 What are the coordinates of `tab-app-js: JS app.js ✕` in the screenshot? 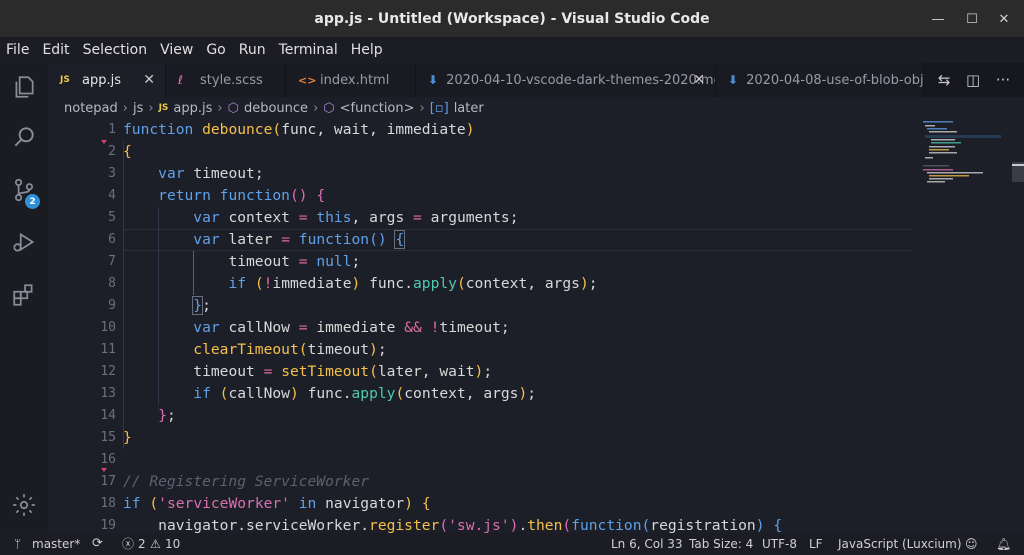 It's located at (107, 80).